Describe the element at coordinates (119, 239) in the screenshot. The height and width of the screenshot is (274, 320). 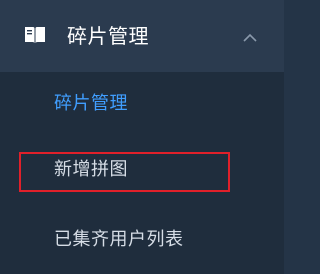
I see `menu-item-label: 已集齐用户列表` at that location.